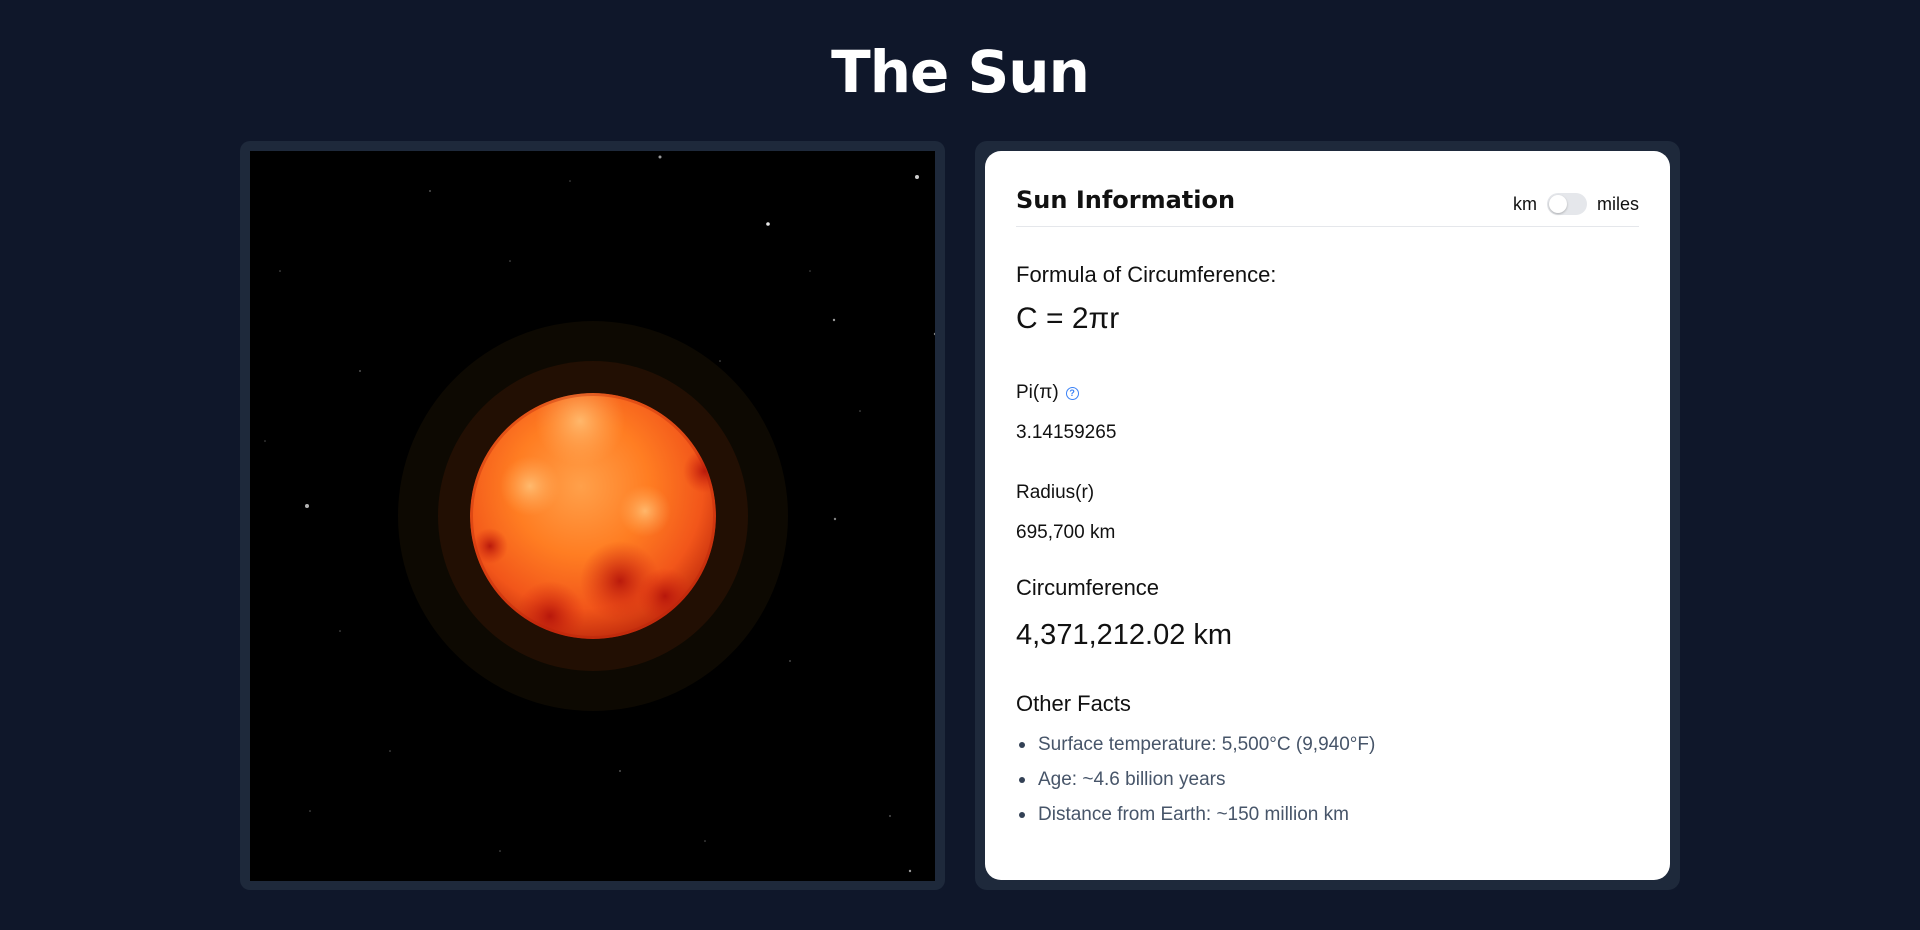 This screenshot has height=930, width=1920. Describe the element at coordinates (1524, 203) in the screenshot. I see `unit-km-label: km` at that location.